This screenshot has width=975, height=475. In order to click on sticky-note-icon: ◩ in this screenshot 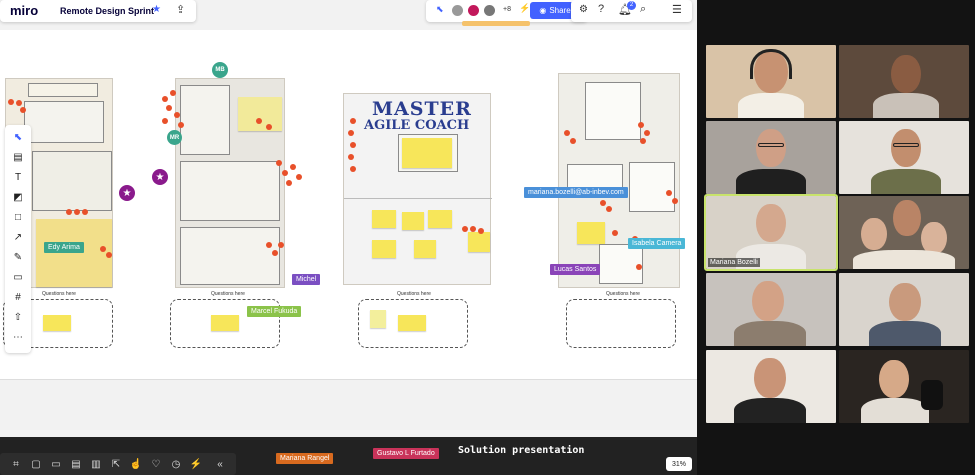, I will do `click(18, 197)`.